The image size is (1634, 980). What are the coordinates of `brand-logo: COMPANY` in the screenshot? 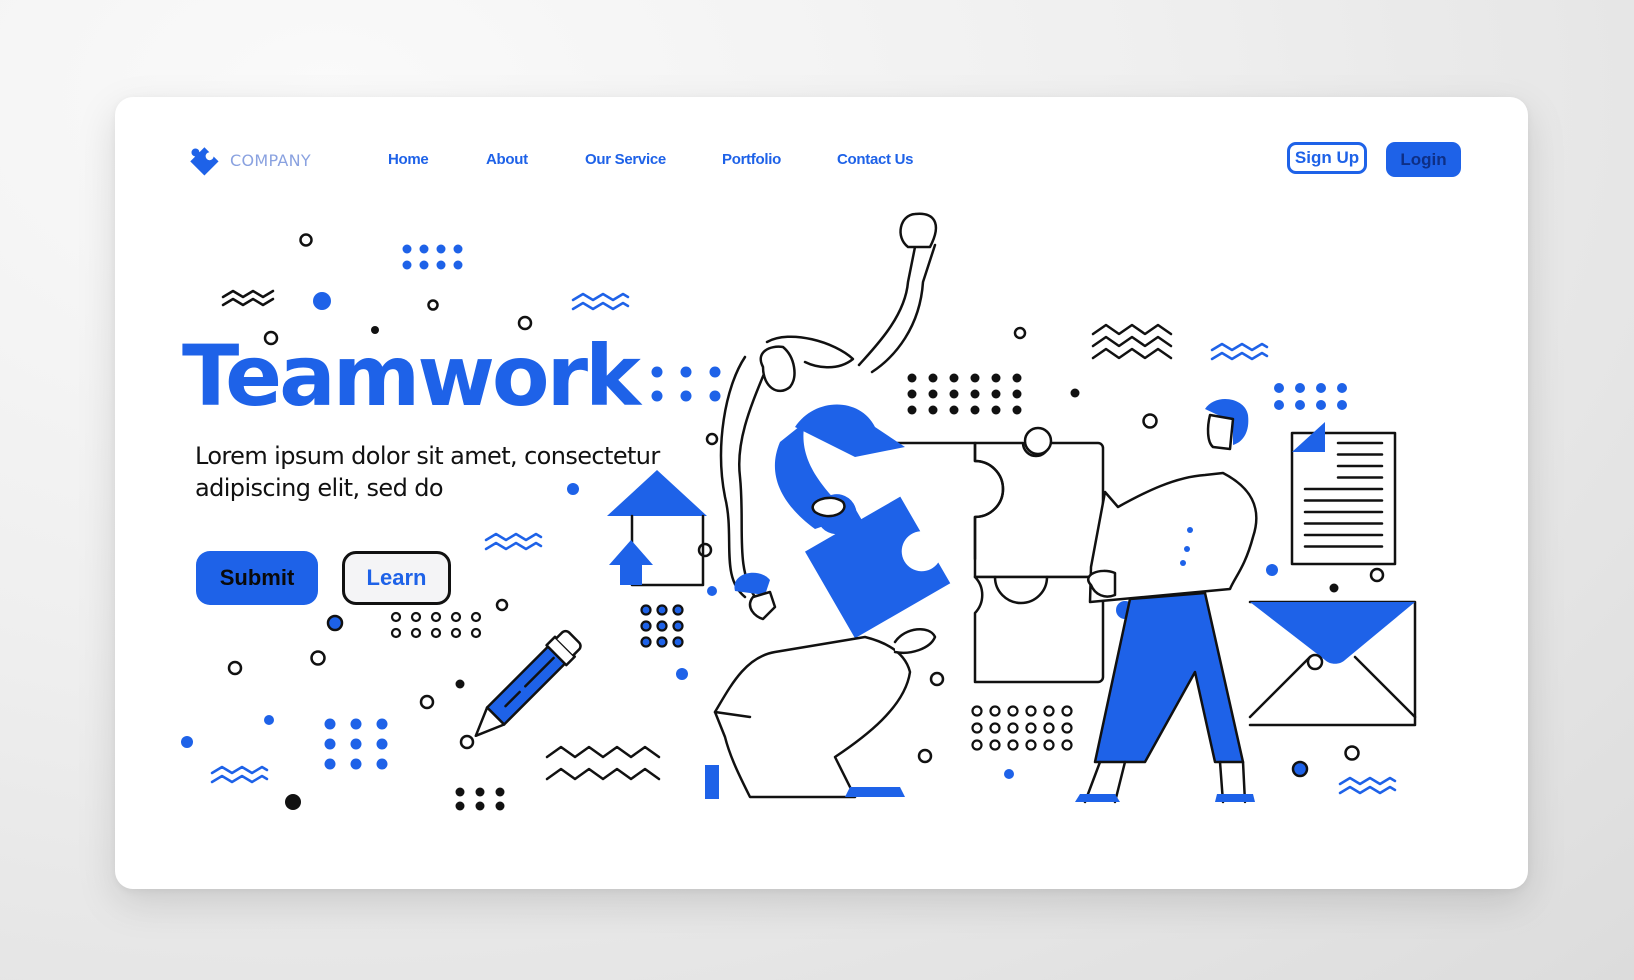 It's located at (247, 160).